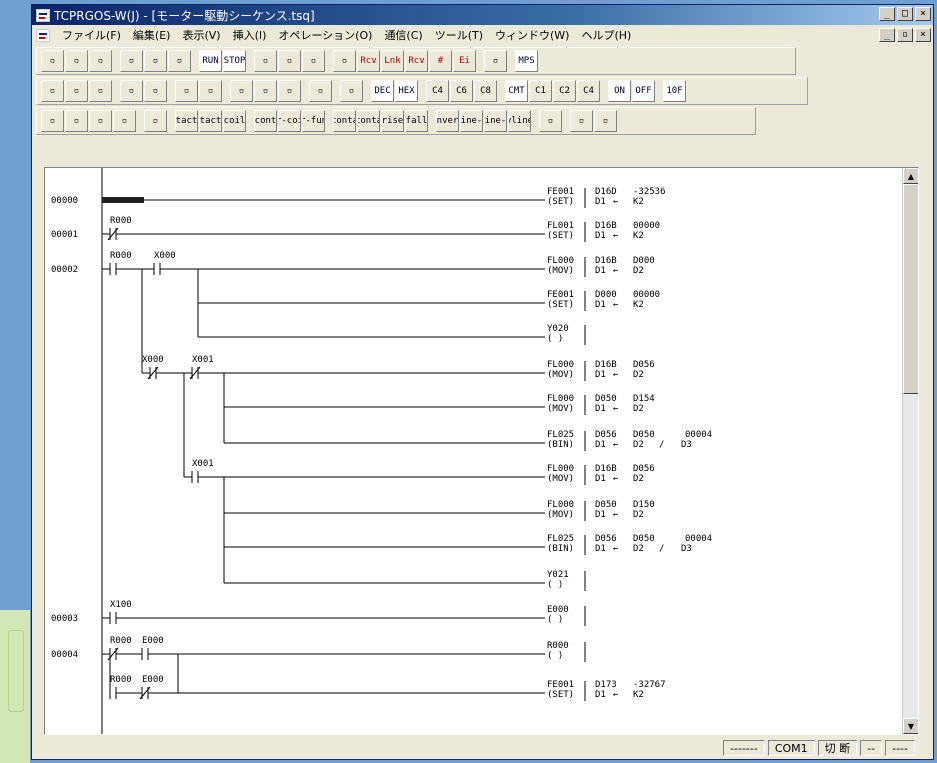  What do you see at coordinates (179, 61) in the screenshot?
I see `print-preview-icon: ▫` at bounding box center [179, 61].